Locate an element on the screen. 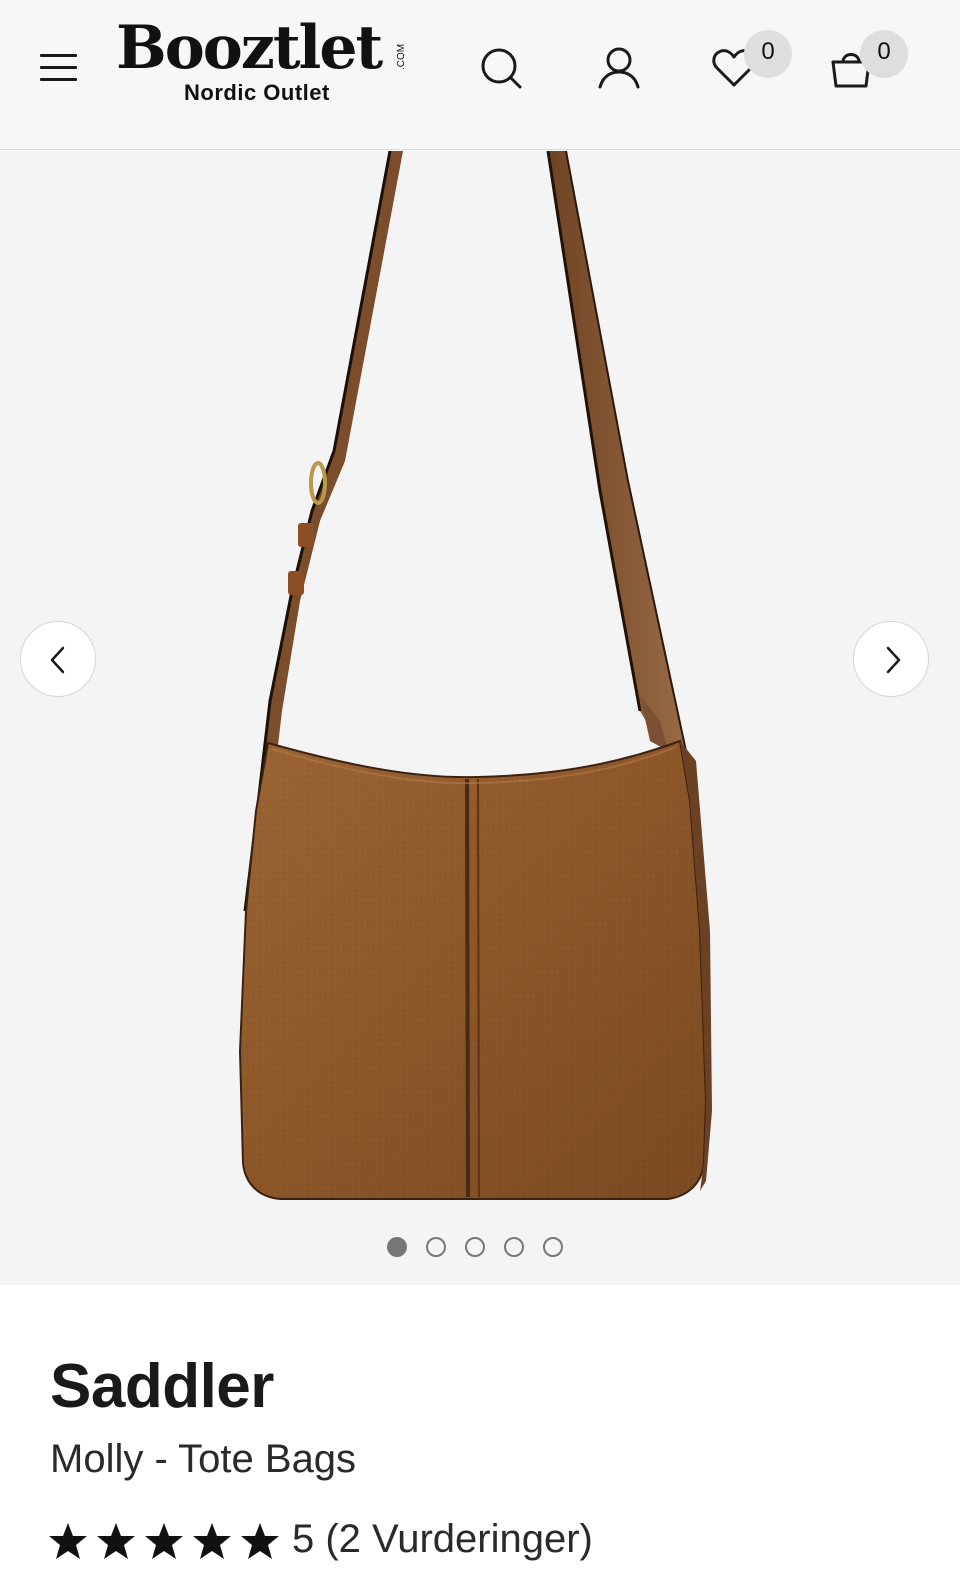 The width and height of the screenshot is (960, 1585). wishlist-count-badge: 0 is located at coordinates (768, 54).